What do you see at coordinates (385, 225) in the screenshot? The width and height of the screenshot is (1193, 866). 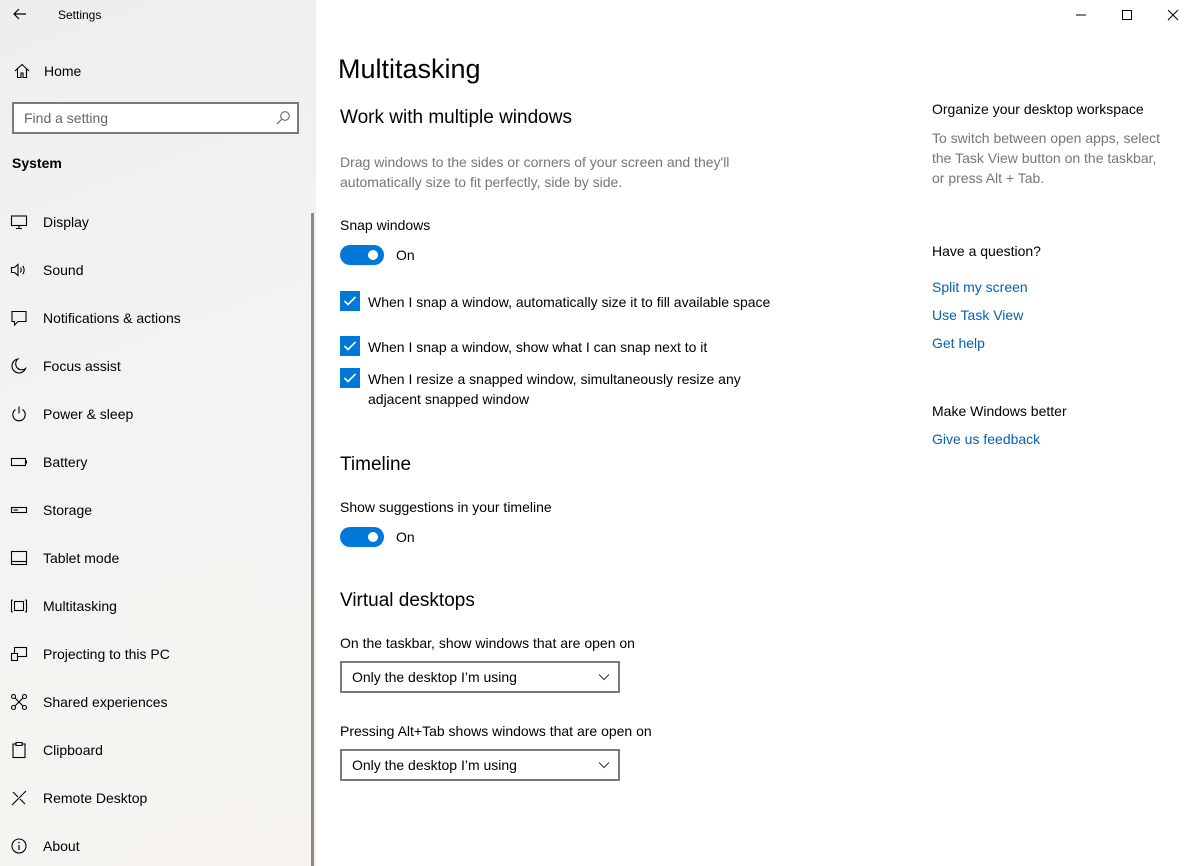 I see `snap-windows-label: Snap windows` at bounding box center [385, 225].